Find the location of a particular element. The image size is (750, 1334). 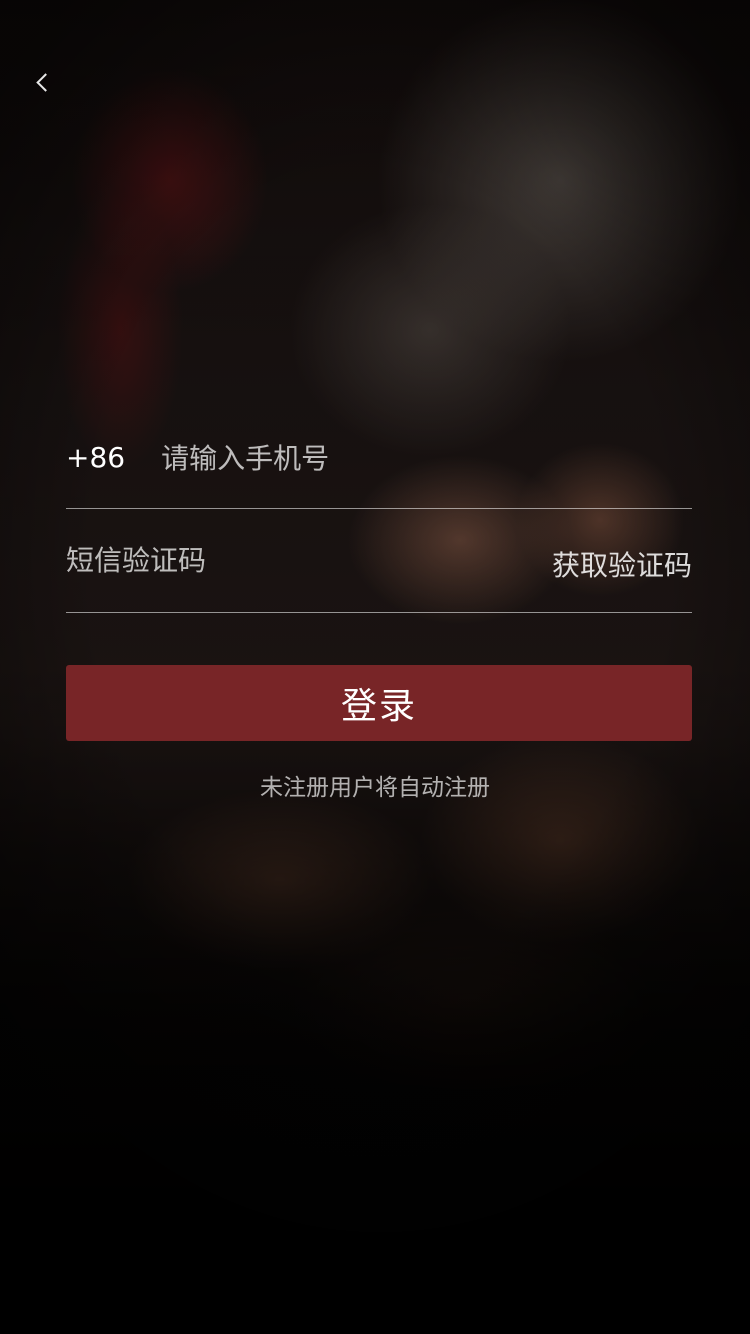

back-button is located at coordinates (42, 82).